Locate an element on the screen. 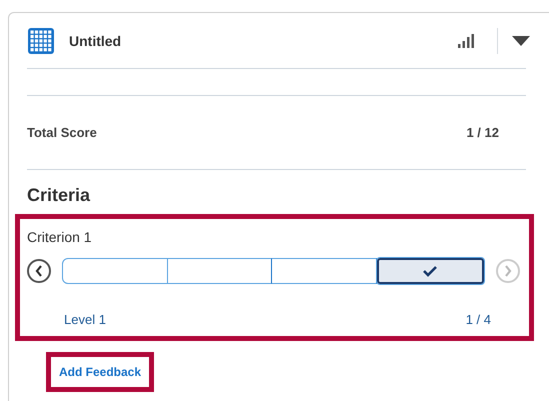  checkmark-icon is located at coordinates (430, 271).